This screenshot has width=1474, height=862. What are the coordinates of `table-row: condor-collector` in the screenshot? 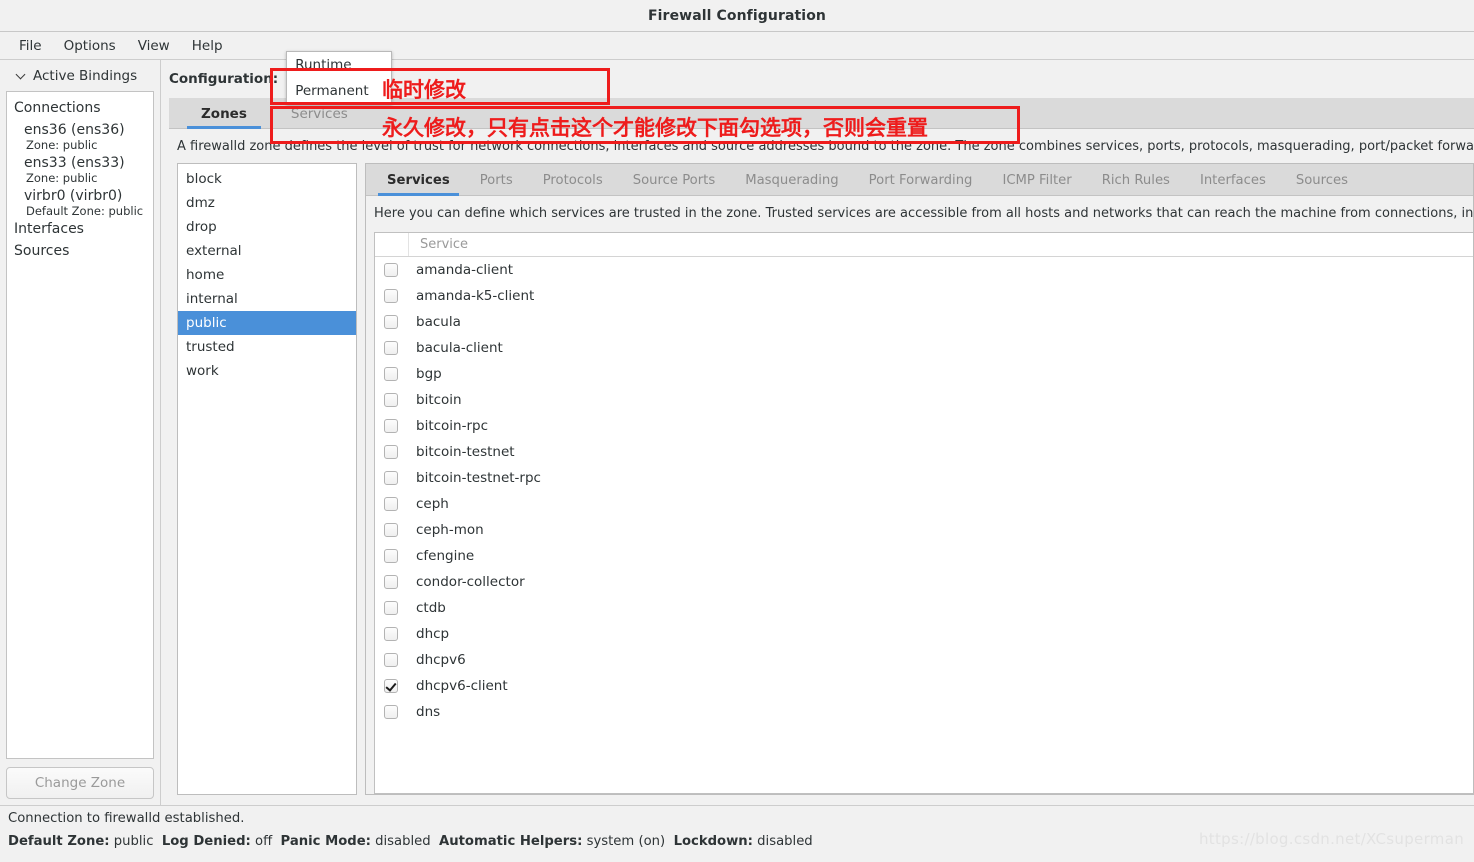 It's located at (924, 582).